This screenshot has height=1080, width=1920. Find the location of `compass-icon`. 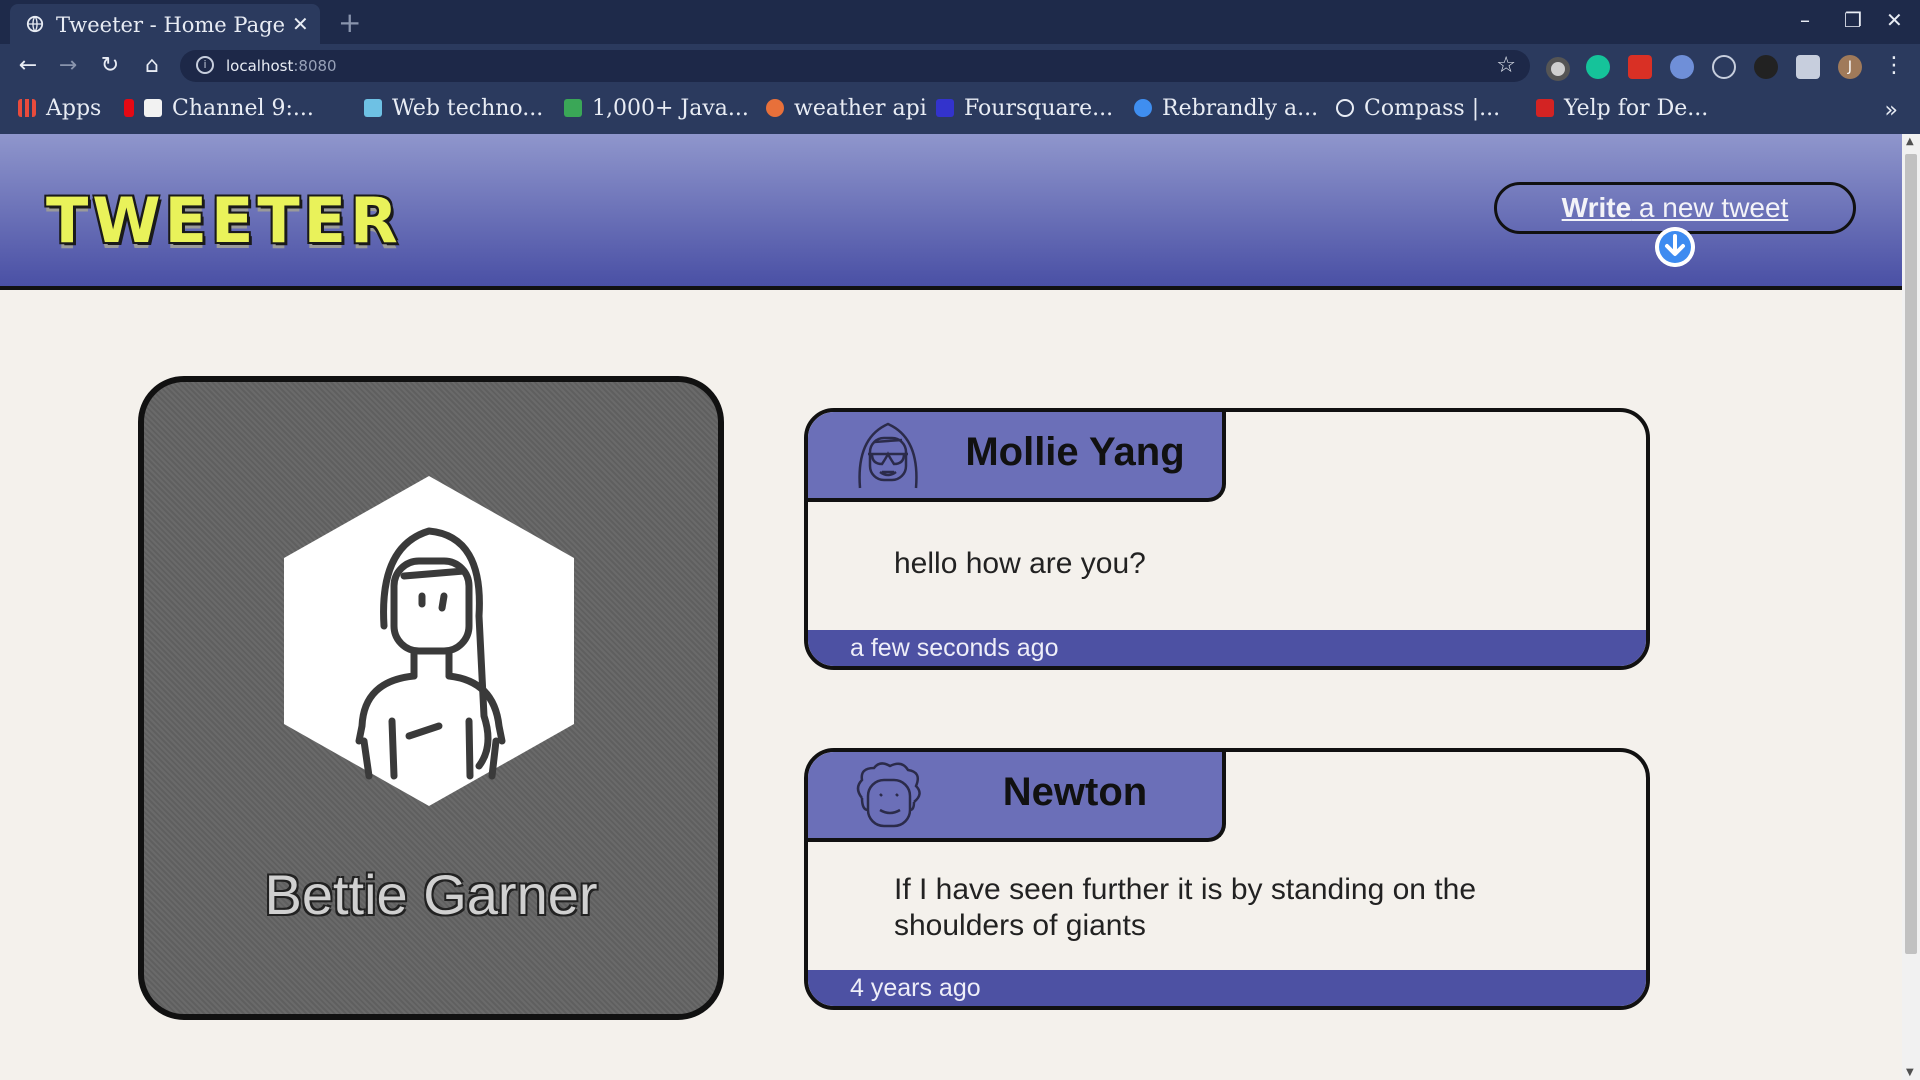

compass-icon is located at coordinates (1345, 108).